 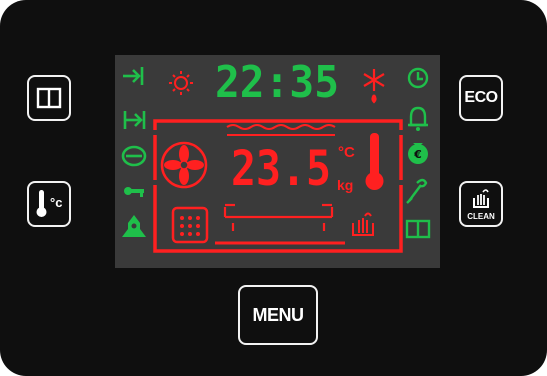 I want to click on probe-icon, so click(x=417, y=191).